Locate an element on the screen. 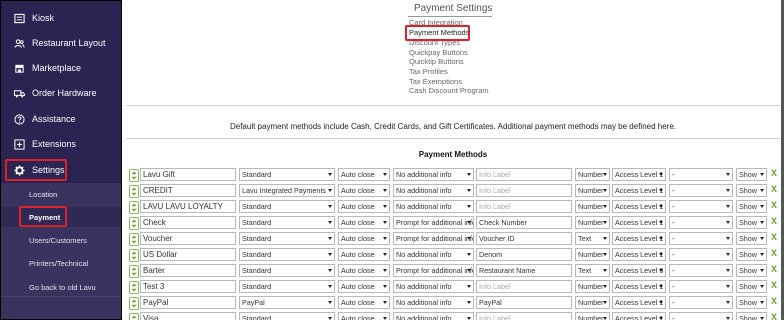  info-label-input: Denom is located at coordinates (524, 254).